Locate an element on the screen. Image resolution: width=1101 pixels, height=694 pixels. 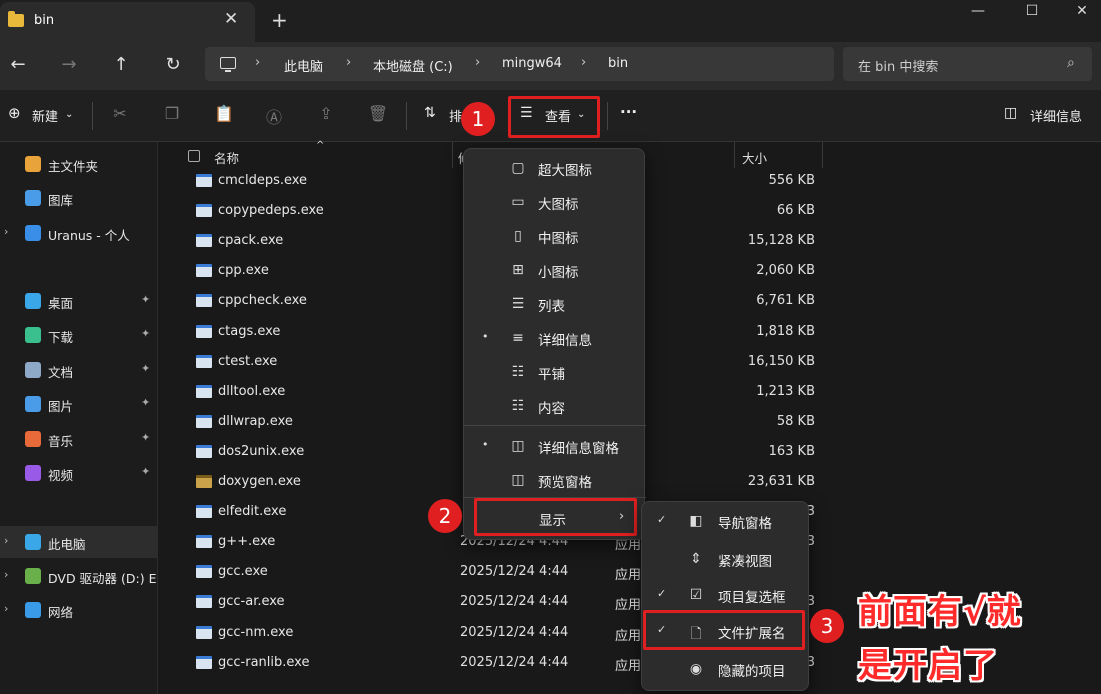
sidebar-item: 图库 is located at coordinates (79, 198).